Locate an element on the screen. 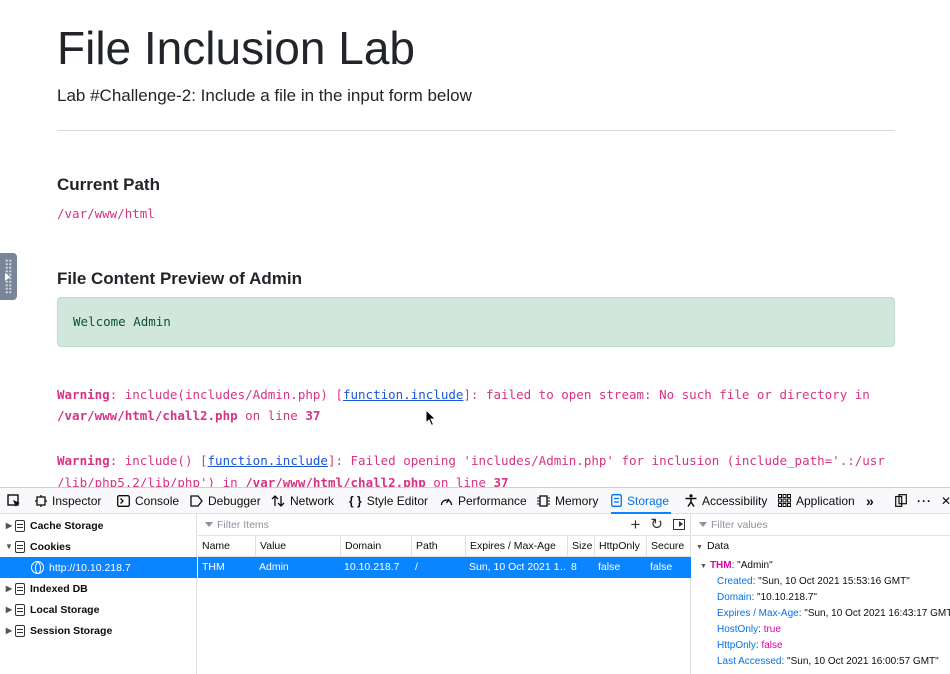 This screenshot has width=950, height=674. filter-items-input: Filter Items is located at coordinates (237, 525).